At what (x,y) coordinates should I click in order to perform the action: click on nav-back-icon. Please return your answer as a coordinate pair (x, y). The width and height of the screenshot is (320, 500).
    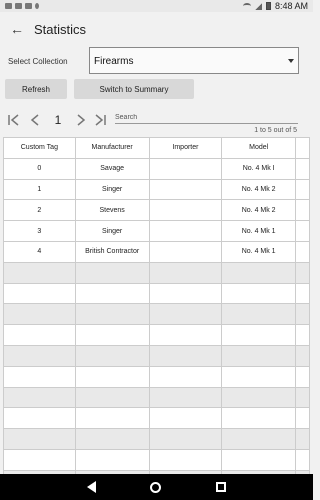
    Looking at the image, I should click on (92, 487).